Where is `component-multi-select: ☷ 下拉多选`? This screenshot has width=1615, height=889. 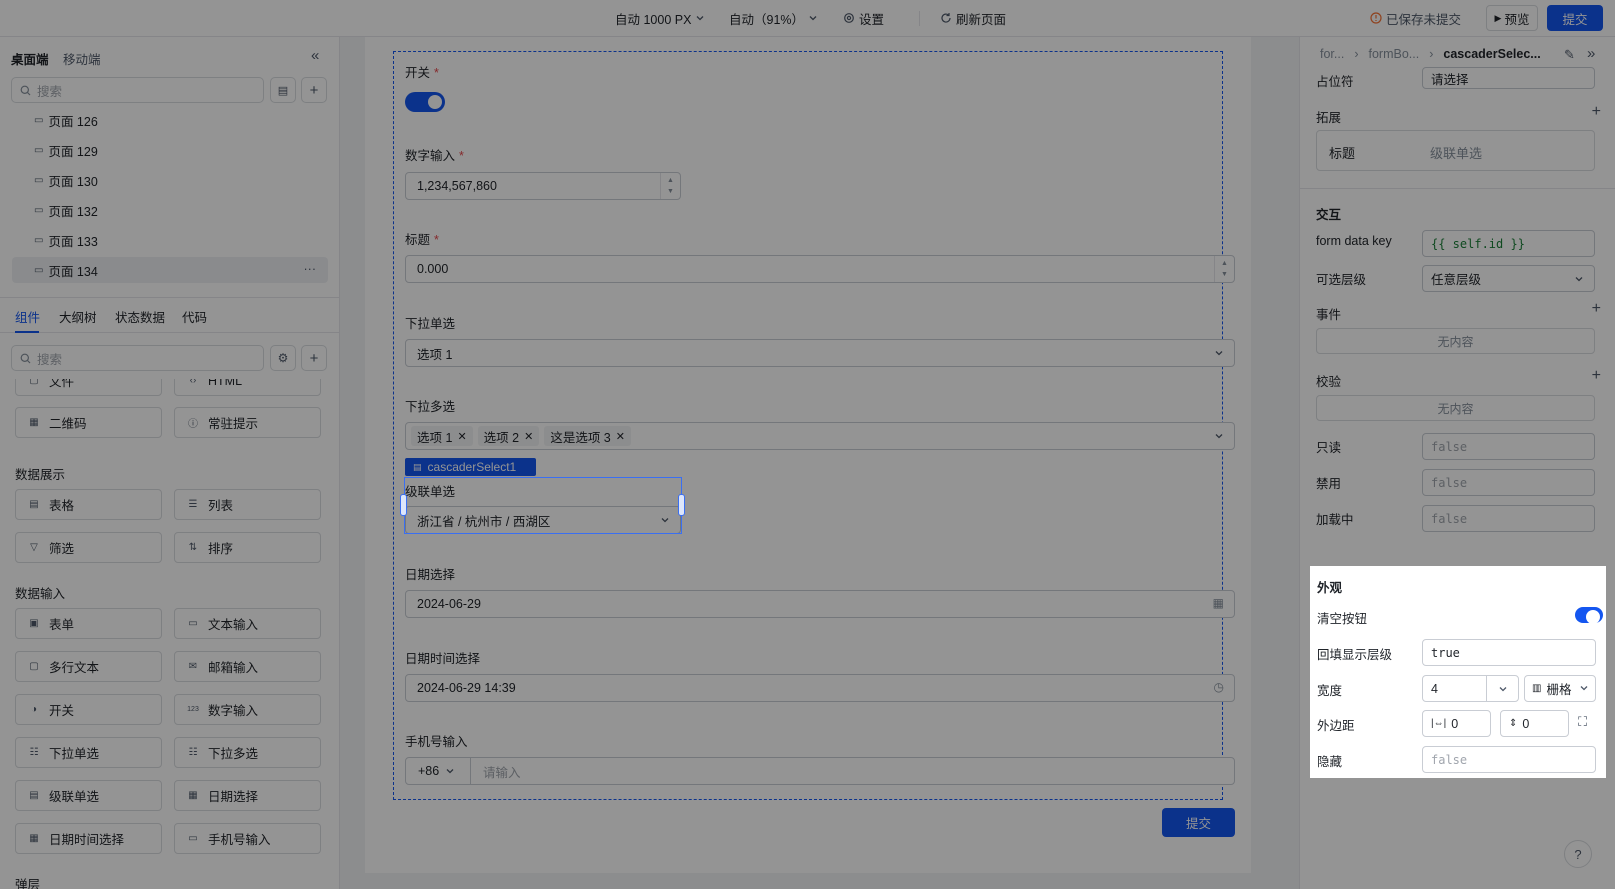
component-multi-select: ☷ 下拉多选 is located at coordinates (247, 752).